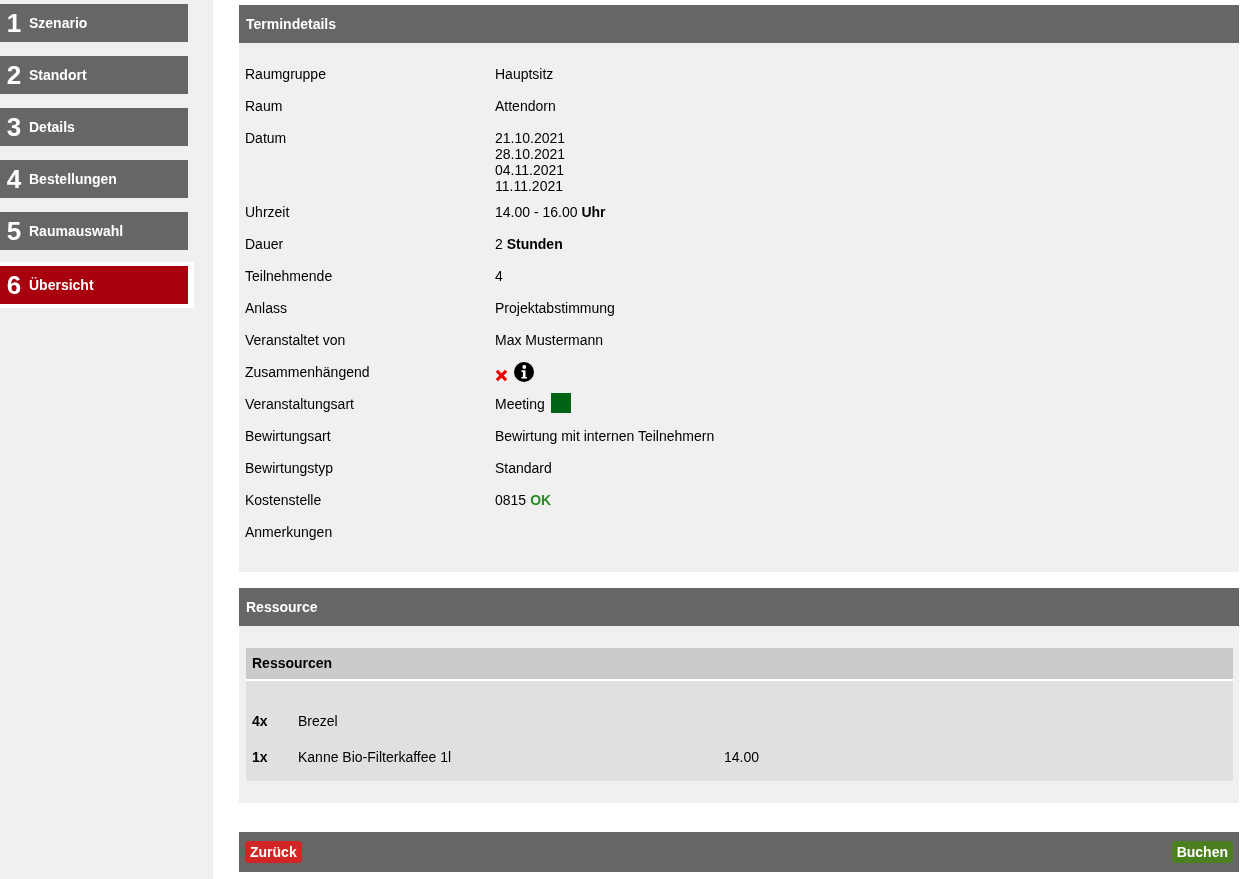 This screenshot has width=1240, height=879. What do you see at coordinates (289, 533) in the screenshot?
I see `field-label: Anmerkungen` at bounding box center [289, 533].